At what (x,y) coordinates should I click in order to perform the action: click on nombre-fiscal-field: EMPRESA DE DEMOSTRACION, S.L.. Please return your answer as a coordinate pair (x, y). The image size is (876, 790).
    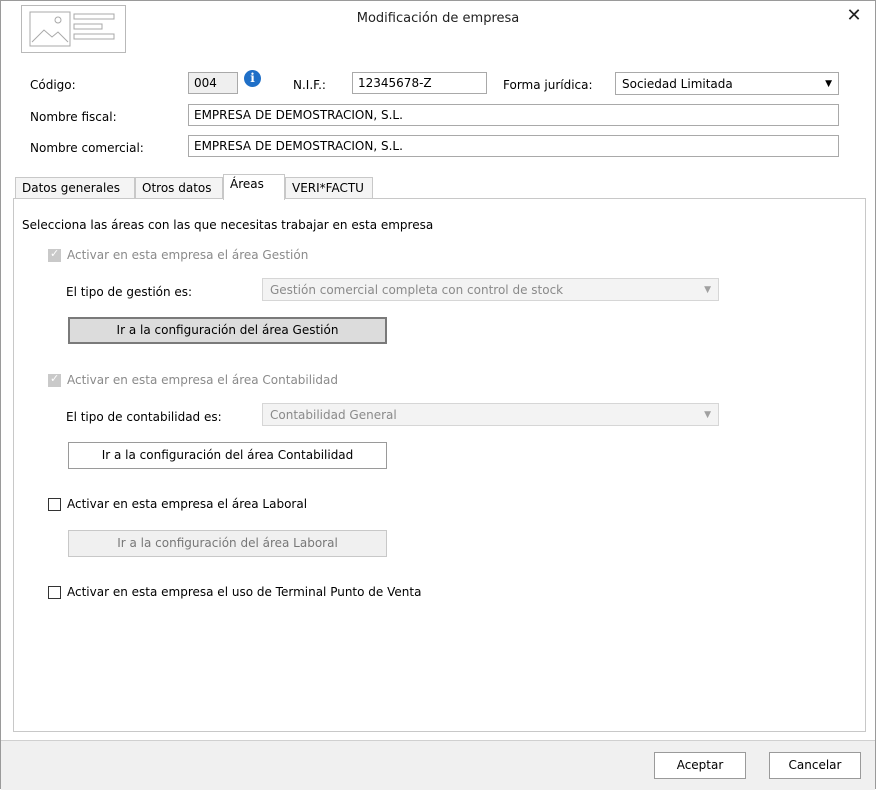
    Looking at the image, I should click on (513, 115).